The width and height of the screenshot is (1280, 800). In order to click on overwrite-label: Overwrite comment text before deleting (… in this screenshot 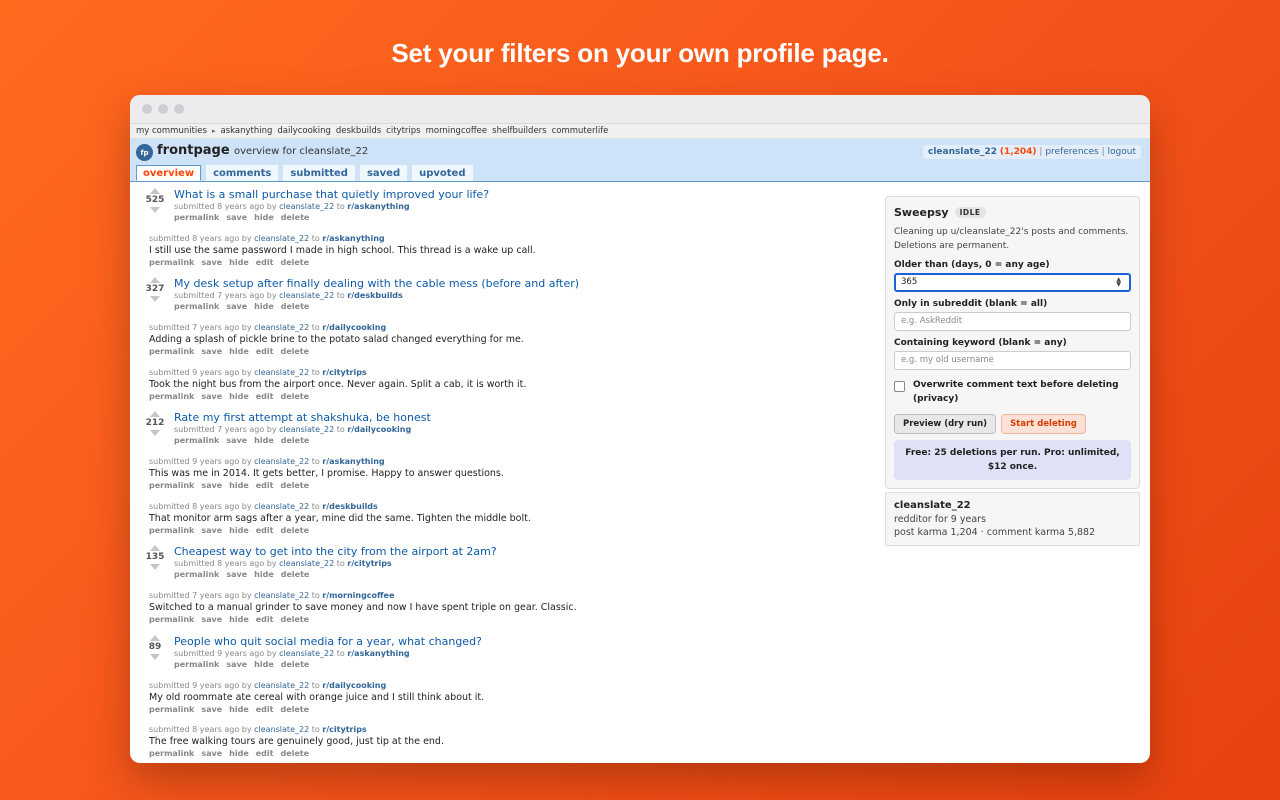, I will do `click(1022, 392)`.